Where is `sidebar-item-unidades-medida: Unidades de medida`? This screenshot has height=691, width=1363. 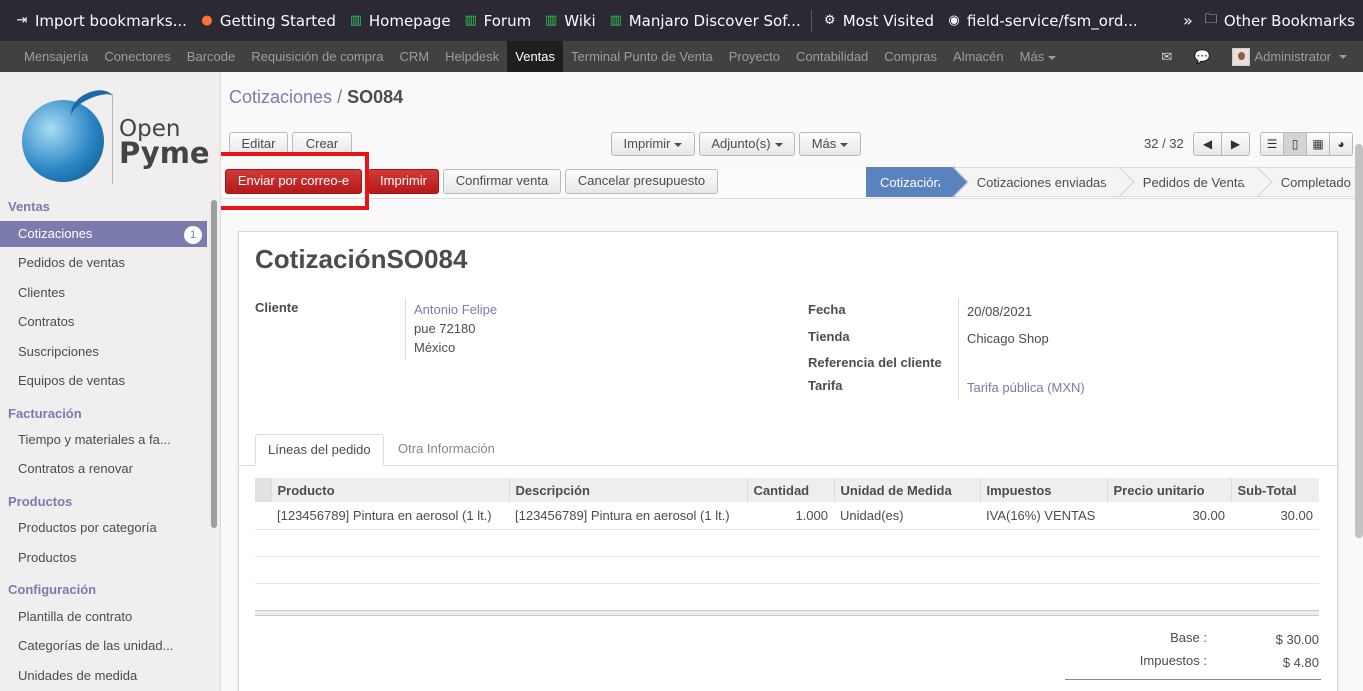 sidebar-item-unidades-medida: Unidades de medida is located at coordinates (103, 676).